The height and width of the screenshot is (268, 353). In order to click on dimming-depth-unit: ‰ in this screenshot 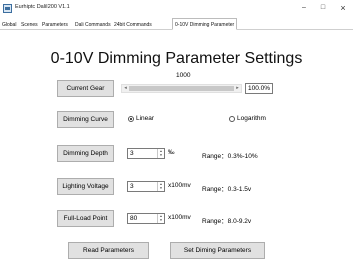, I will do `click(171, 152)`.